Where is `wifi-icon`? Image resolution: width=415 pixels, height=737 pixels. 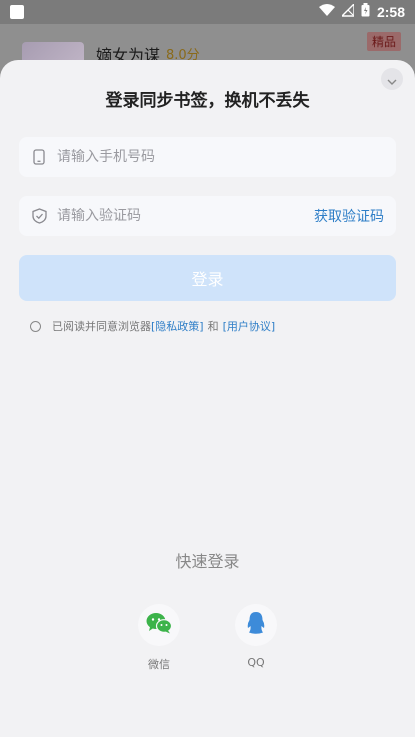
wifi-icon is located at coordinates (326, 12).